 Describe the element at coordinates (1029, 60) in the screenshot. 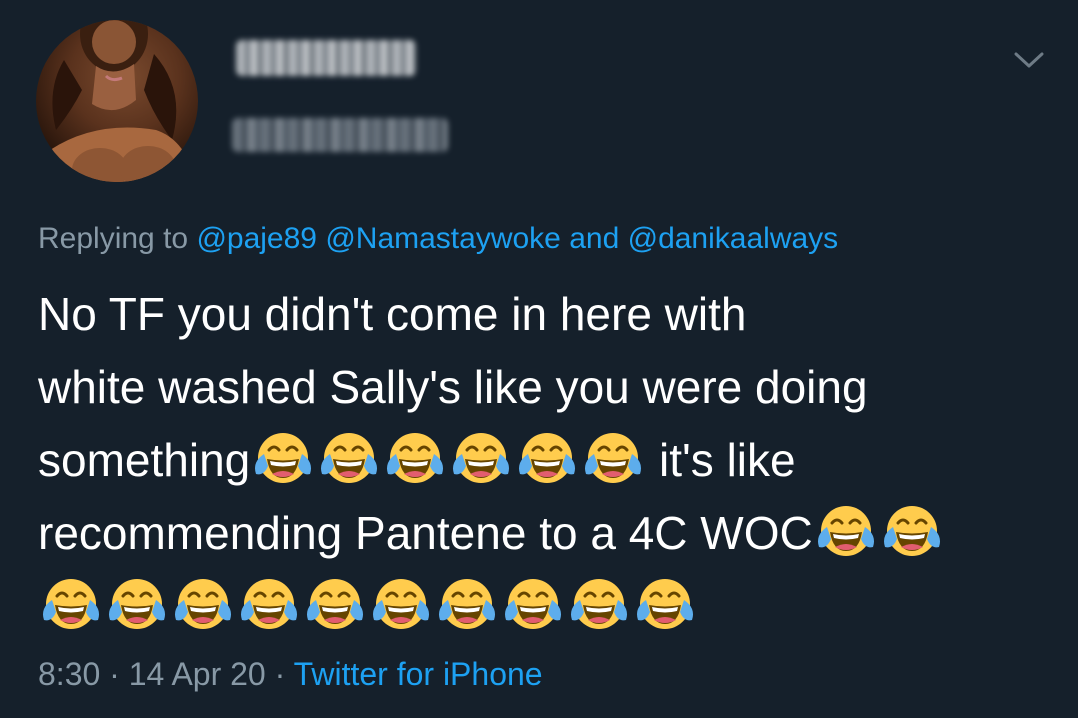

I see `chevron-down-icon` at that location.